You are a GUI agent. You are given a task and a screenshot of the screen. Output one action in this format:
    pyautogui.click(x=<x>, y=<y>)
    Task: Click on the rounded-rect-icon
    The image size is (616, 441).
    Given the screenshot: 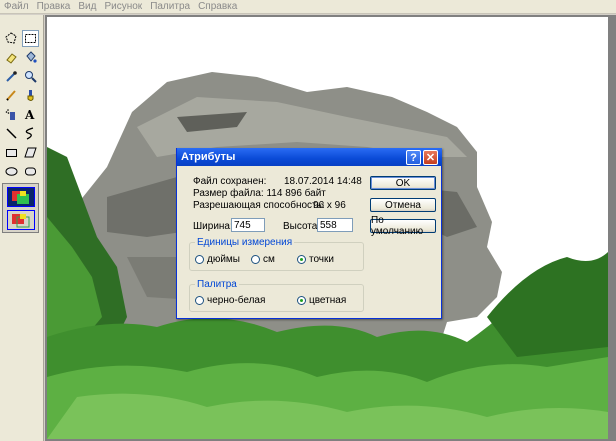 What is the action you would take?
    pyautogui.click(x=30, y=171)
    